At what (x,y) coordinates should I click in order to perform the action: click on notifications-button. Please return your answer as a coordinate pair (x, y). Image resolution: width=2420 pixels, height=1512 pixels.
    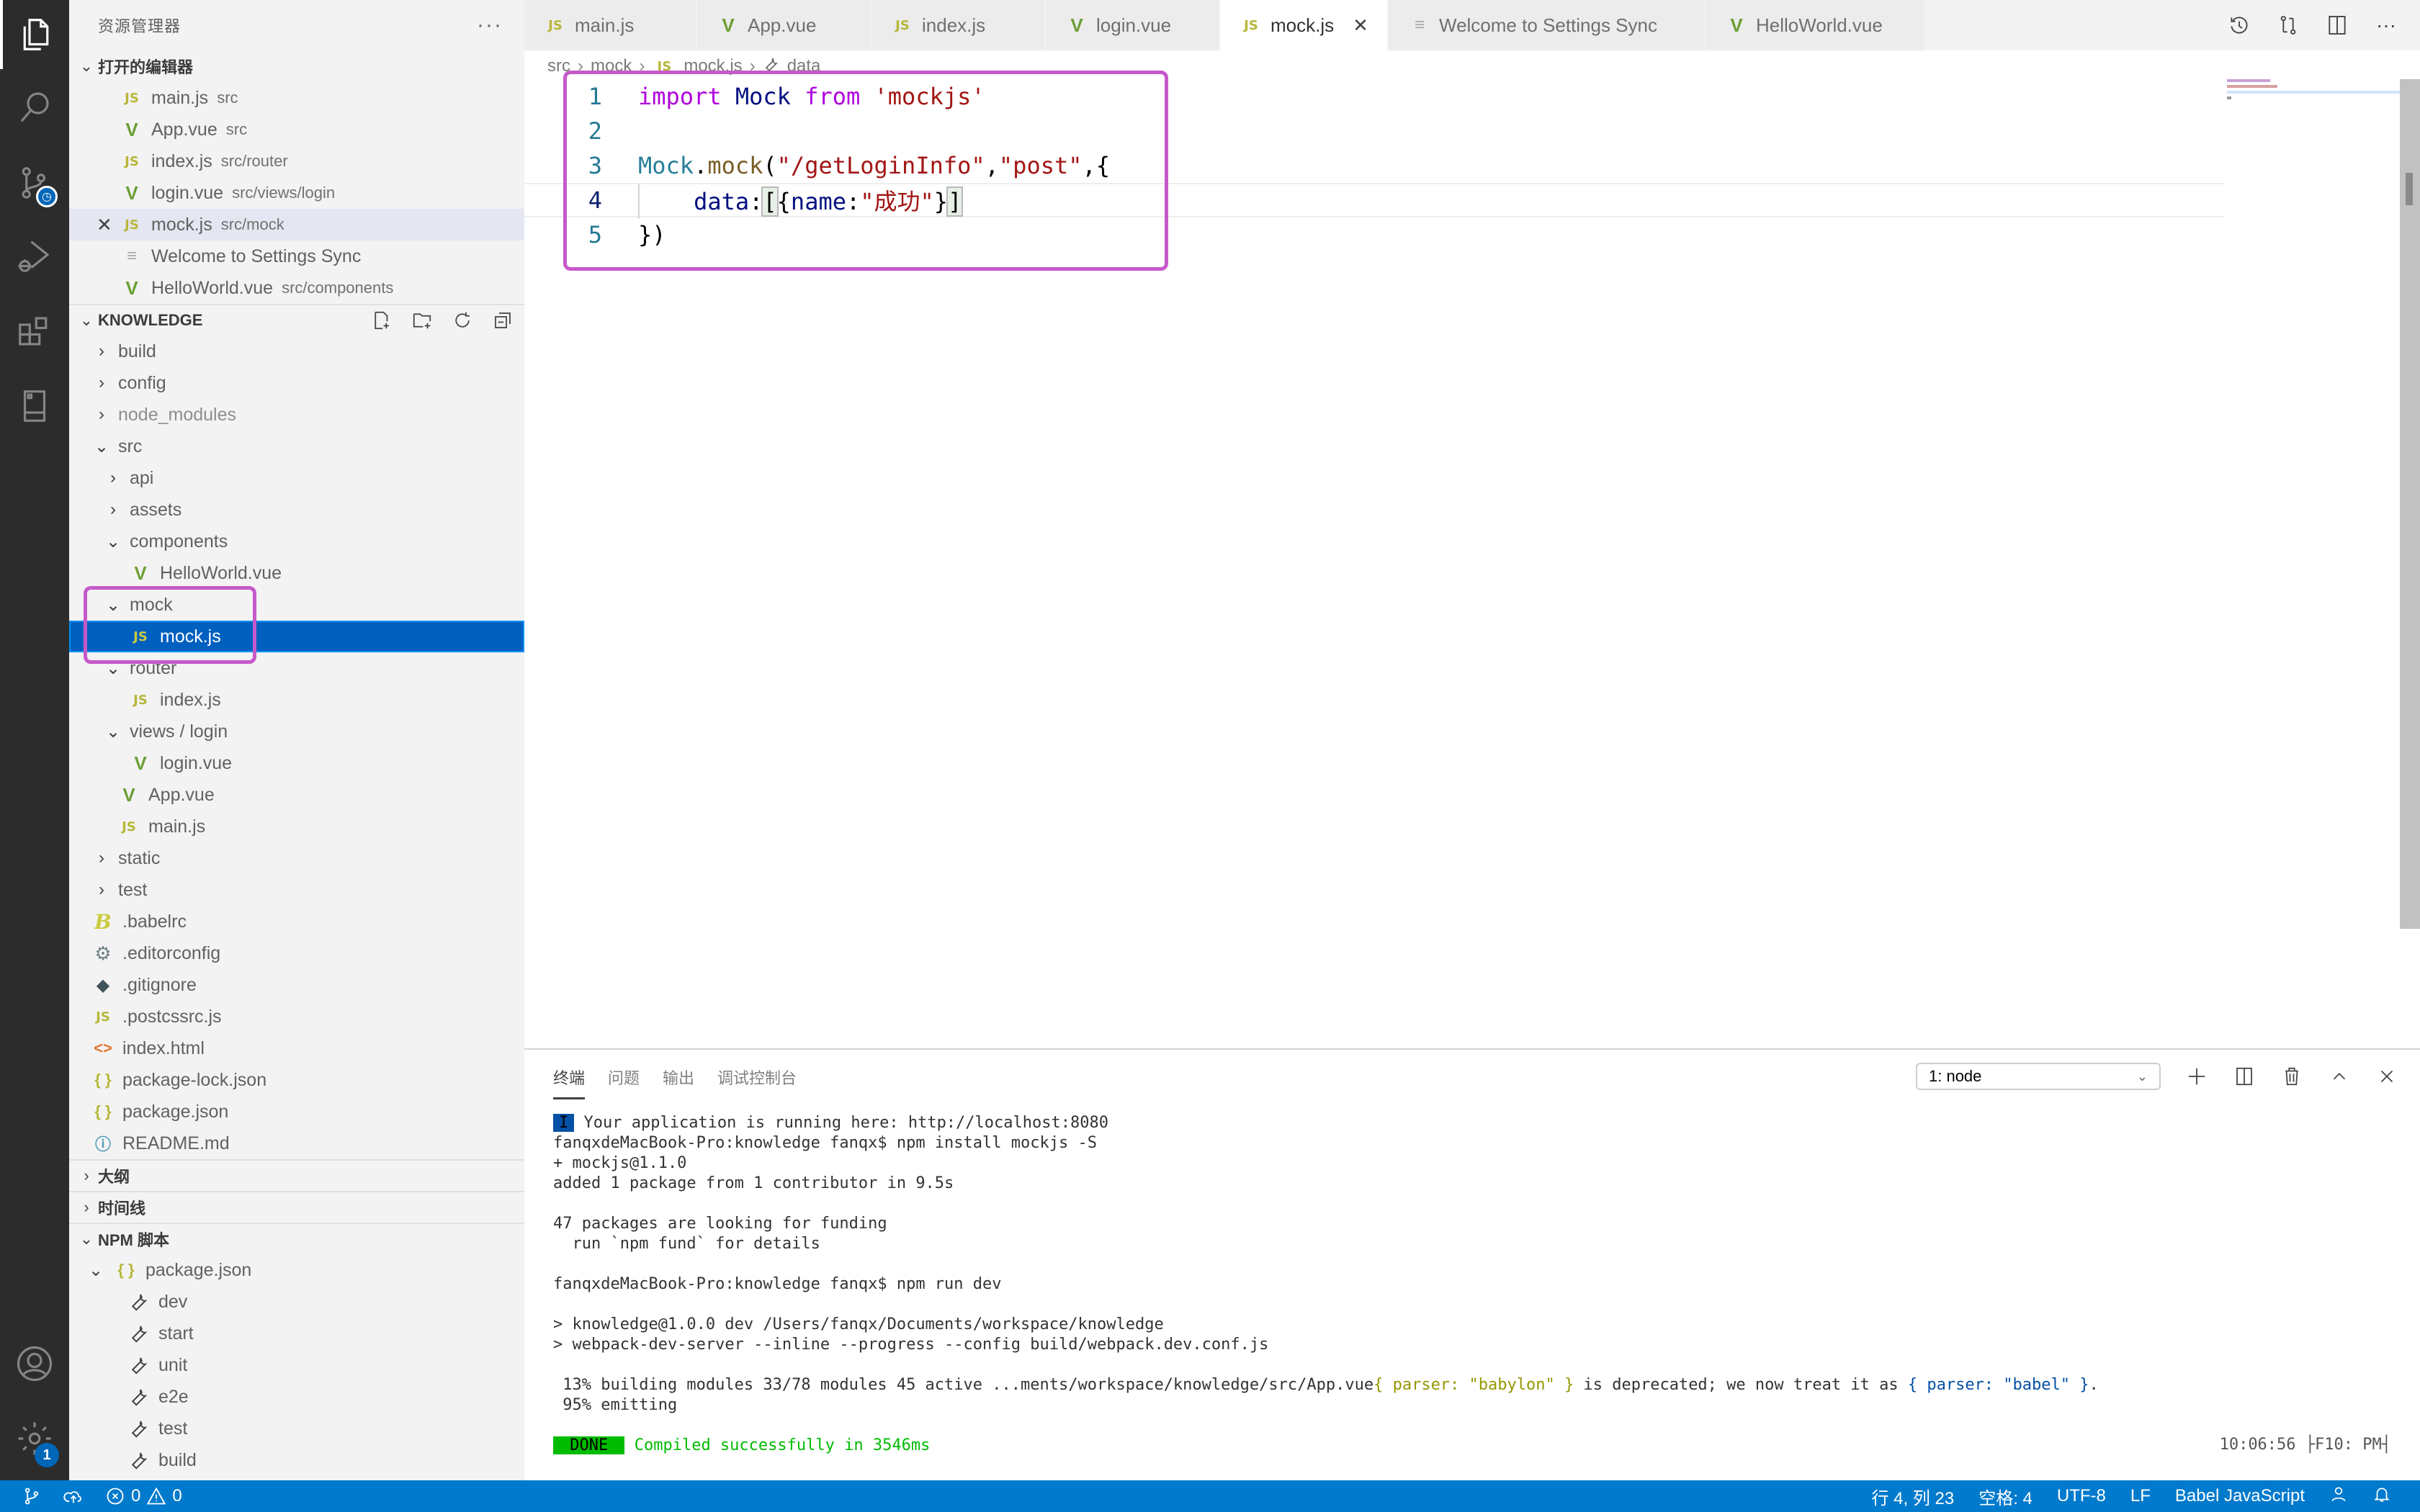
    Looking at the image, I should click on (2381, 1496).